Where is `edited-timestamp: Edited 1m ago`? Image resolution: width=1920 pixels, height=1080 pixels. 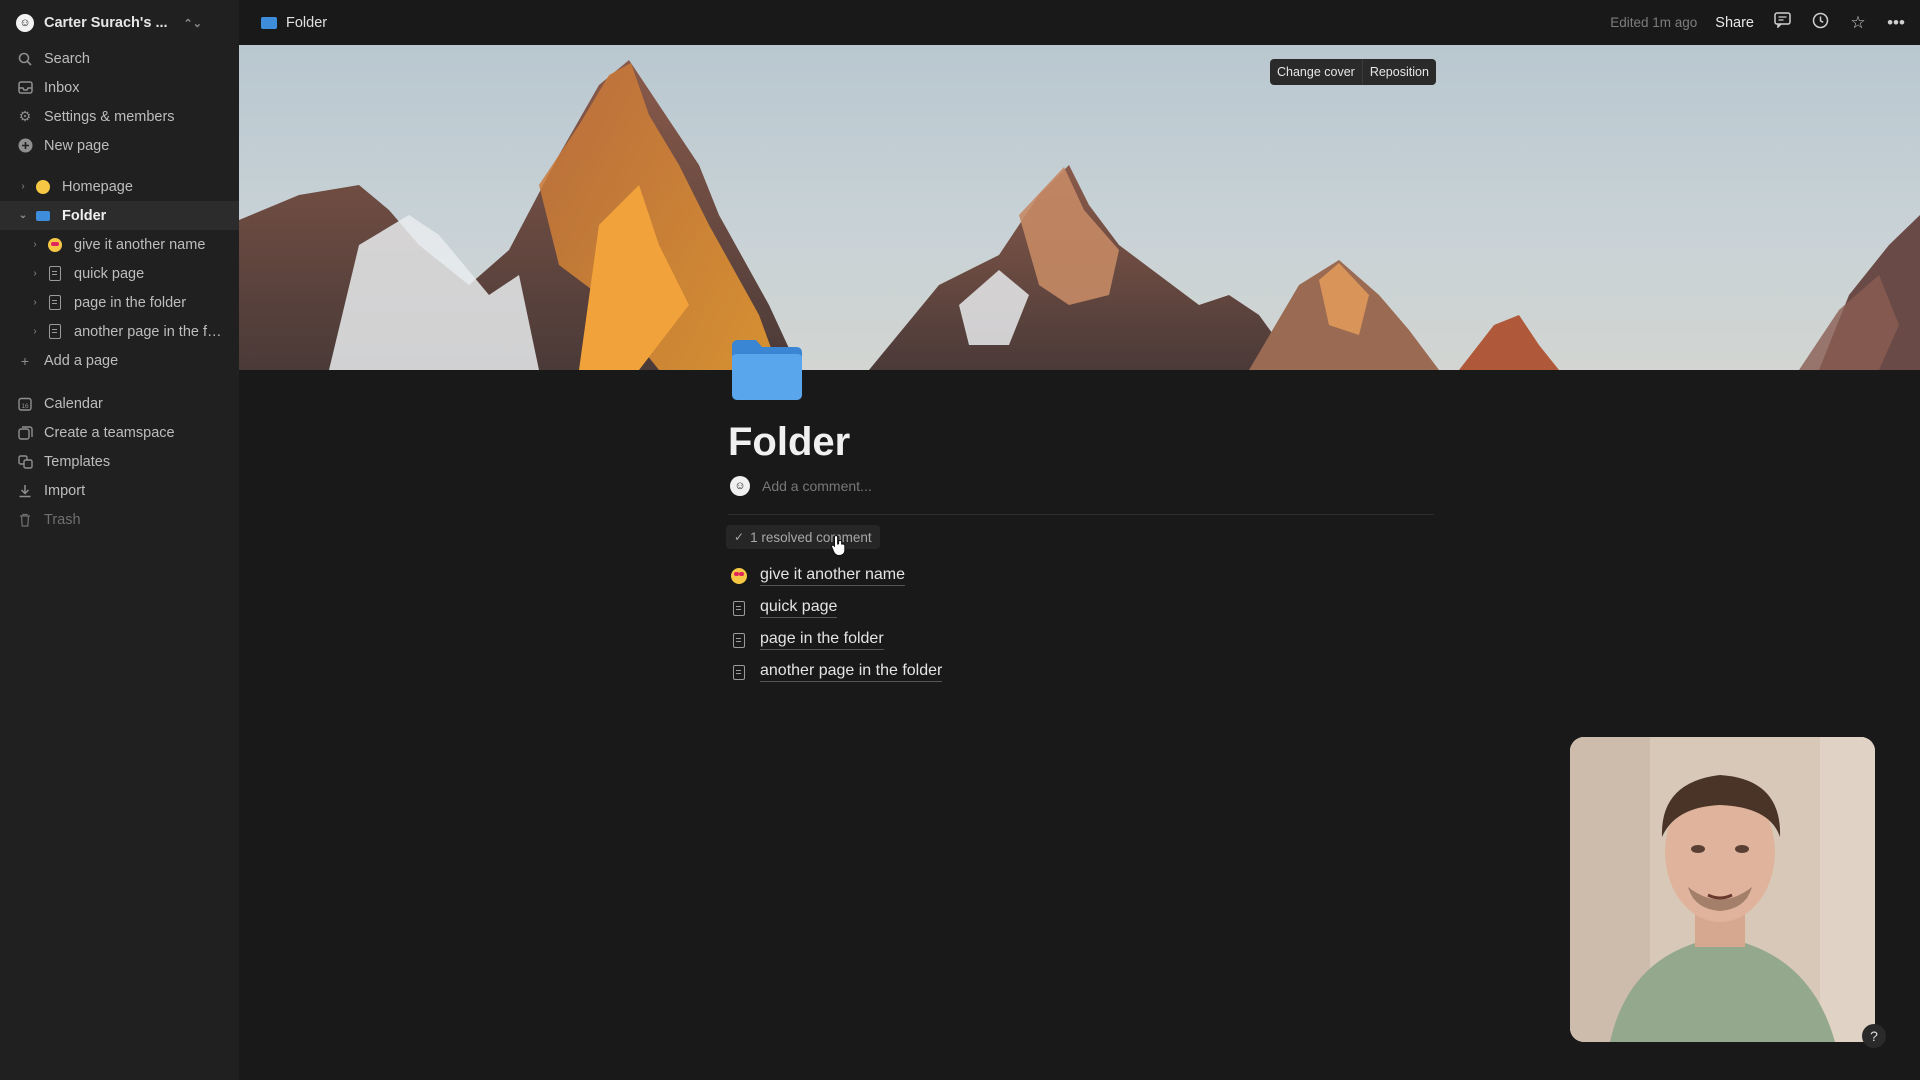
edited-timestamp: Edited 1m ago is located at coordinates (1654, 22).